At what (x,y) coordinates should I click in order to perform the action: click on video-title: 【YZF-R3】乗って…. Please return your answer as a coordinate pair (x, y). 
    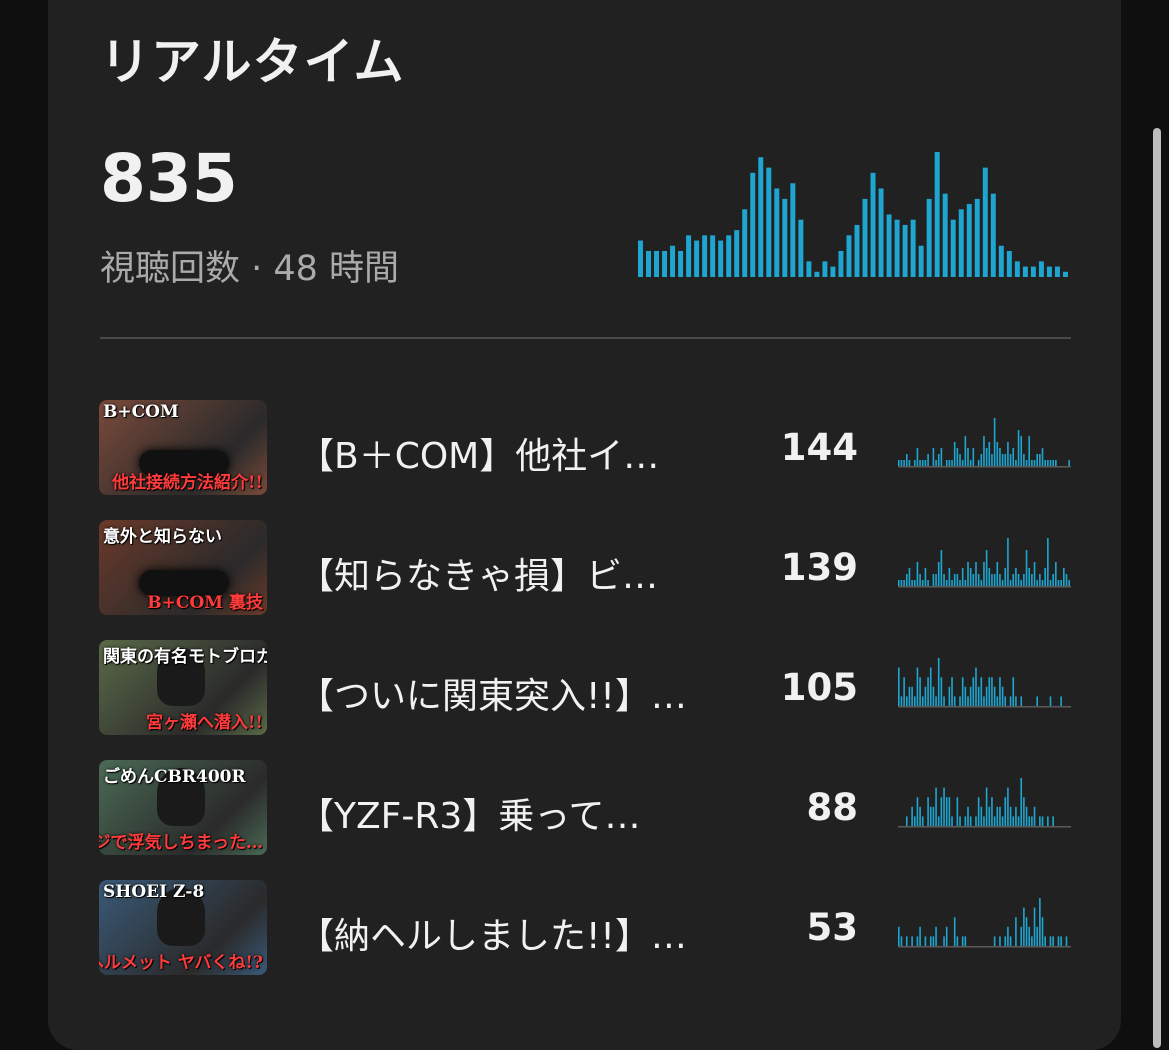
    Looking at the image, I should click on (469, 813).